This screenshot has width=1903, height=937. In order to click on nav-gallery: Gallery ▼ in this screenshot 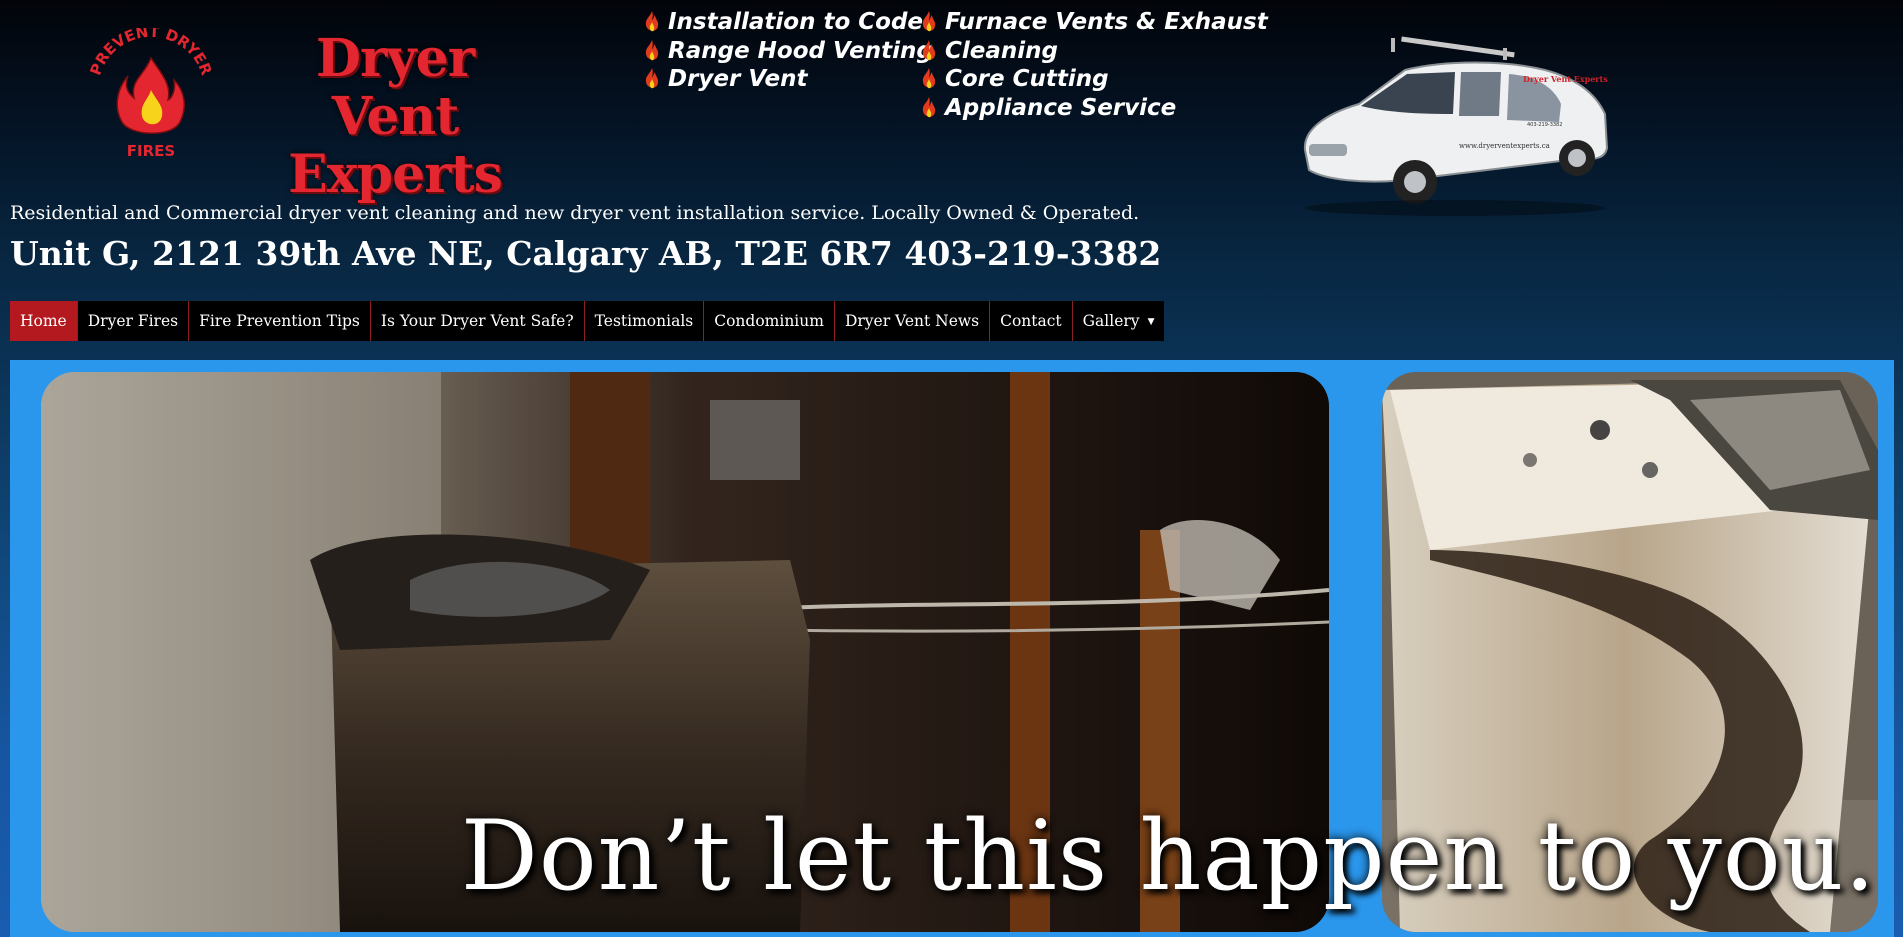, I will do `click(1119, 321)`.